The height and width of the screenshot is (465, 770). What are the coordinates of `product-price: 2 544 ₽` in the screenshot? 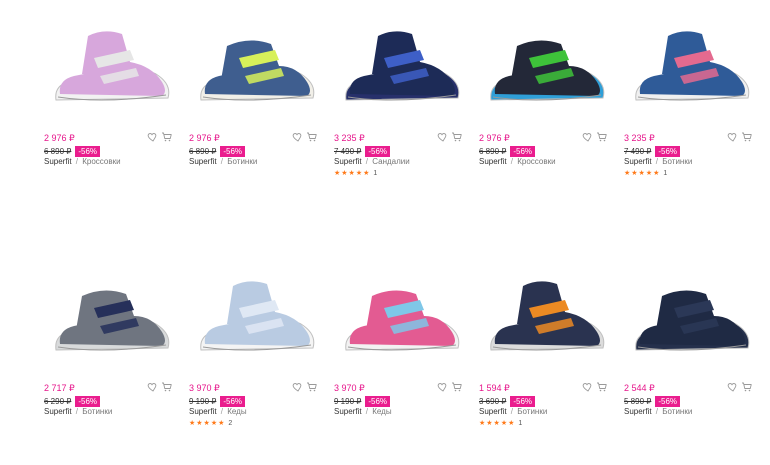 It's located at (639, 388).